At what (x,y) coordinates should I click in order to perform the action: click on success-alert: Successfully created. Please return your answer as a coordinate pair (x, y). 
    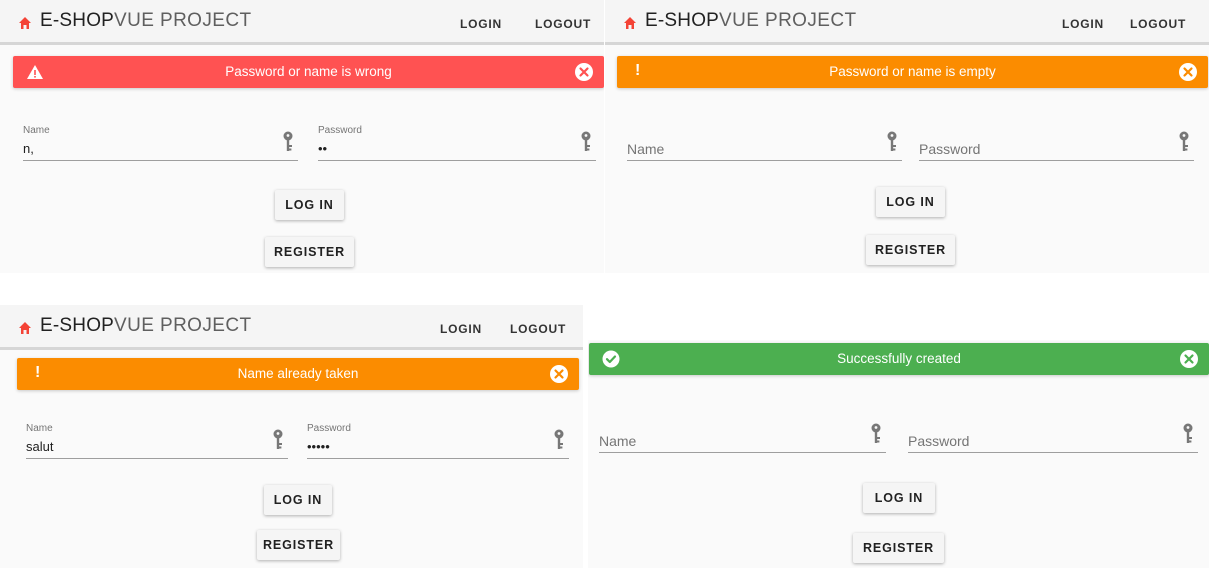
    Looking at the image, I should click on (899, 359).